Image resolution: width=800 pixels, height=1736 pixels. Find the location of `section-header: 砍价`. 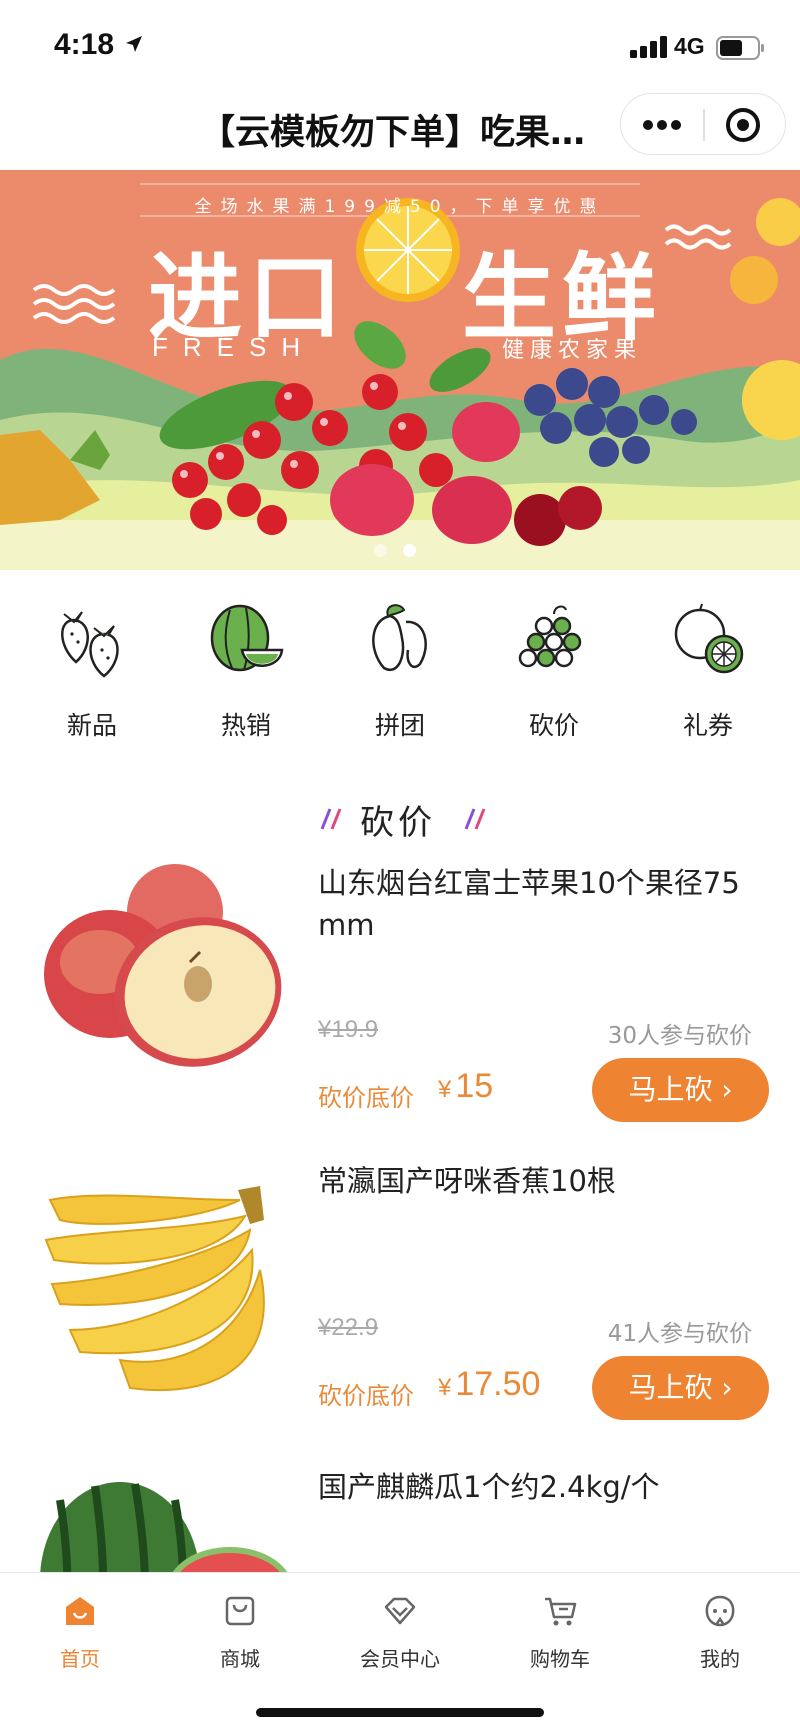

section-header: 砍价 is located at coordinates (400, 820).